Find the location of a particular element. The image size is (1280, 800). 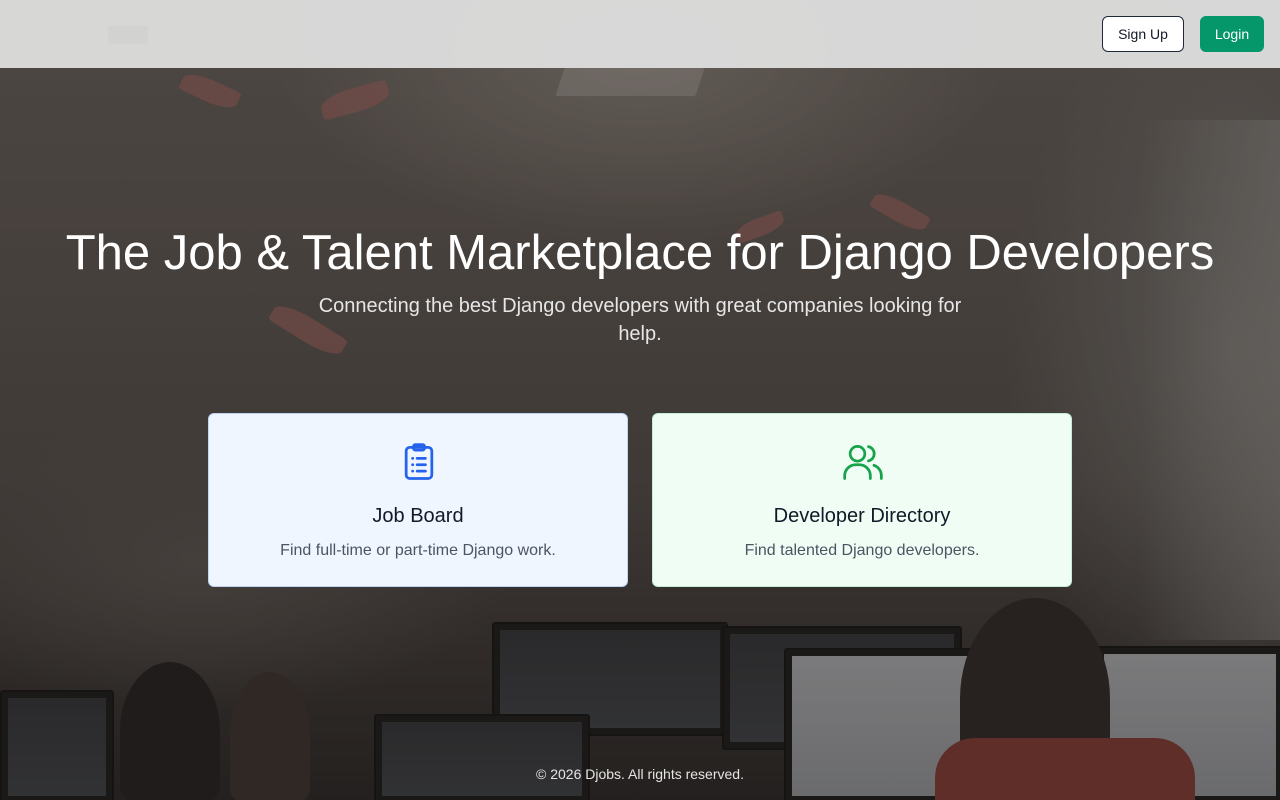

card-description: Find talented Django developers. is located at coordinates (862, 550).